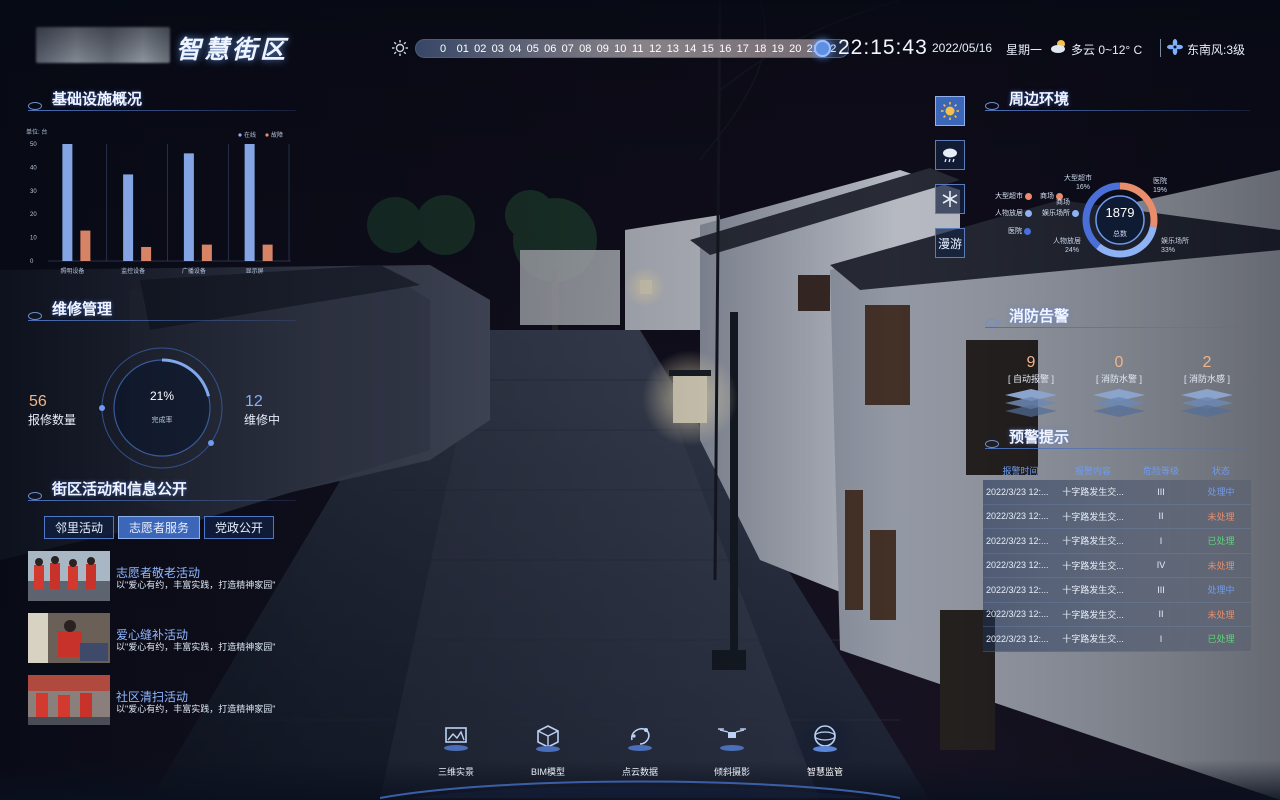  Describe the element at coordinates (568, 49) in the screenshot. I see `timeline-hour-tick: 07` at that location.